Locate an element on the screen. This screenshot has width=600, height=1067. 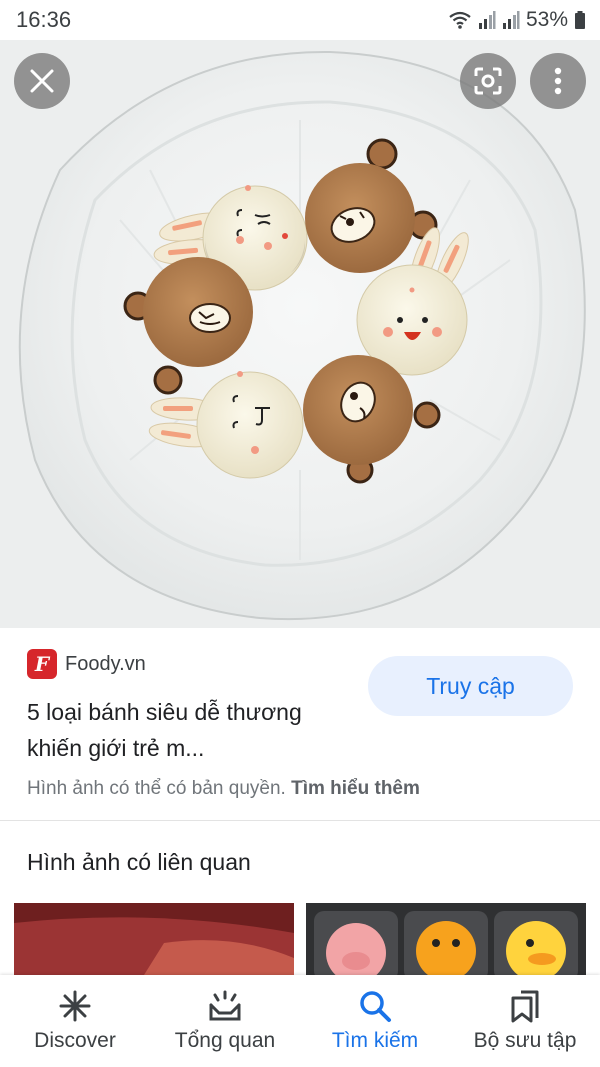
nav-label-search: Tìm kiếm is located at coordinates (375, 1040).